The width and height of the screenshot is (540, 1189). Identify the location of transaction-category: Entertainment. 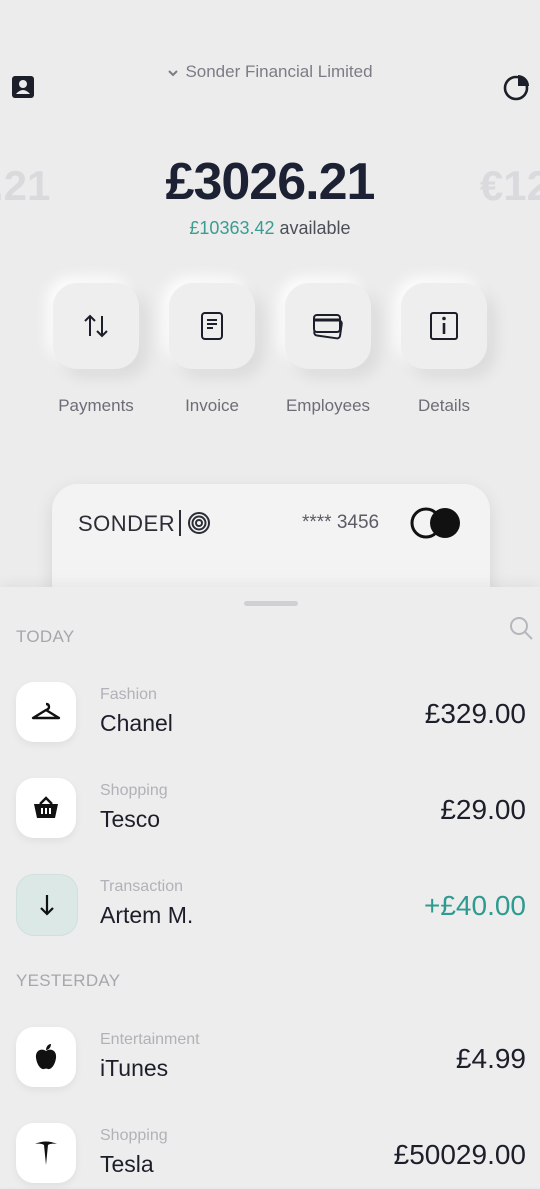
(150, 1039).